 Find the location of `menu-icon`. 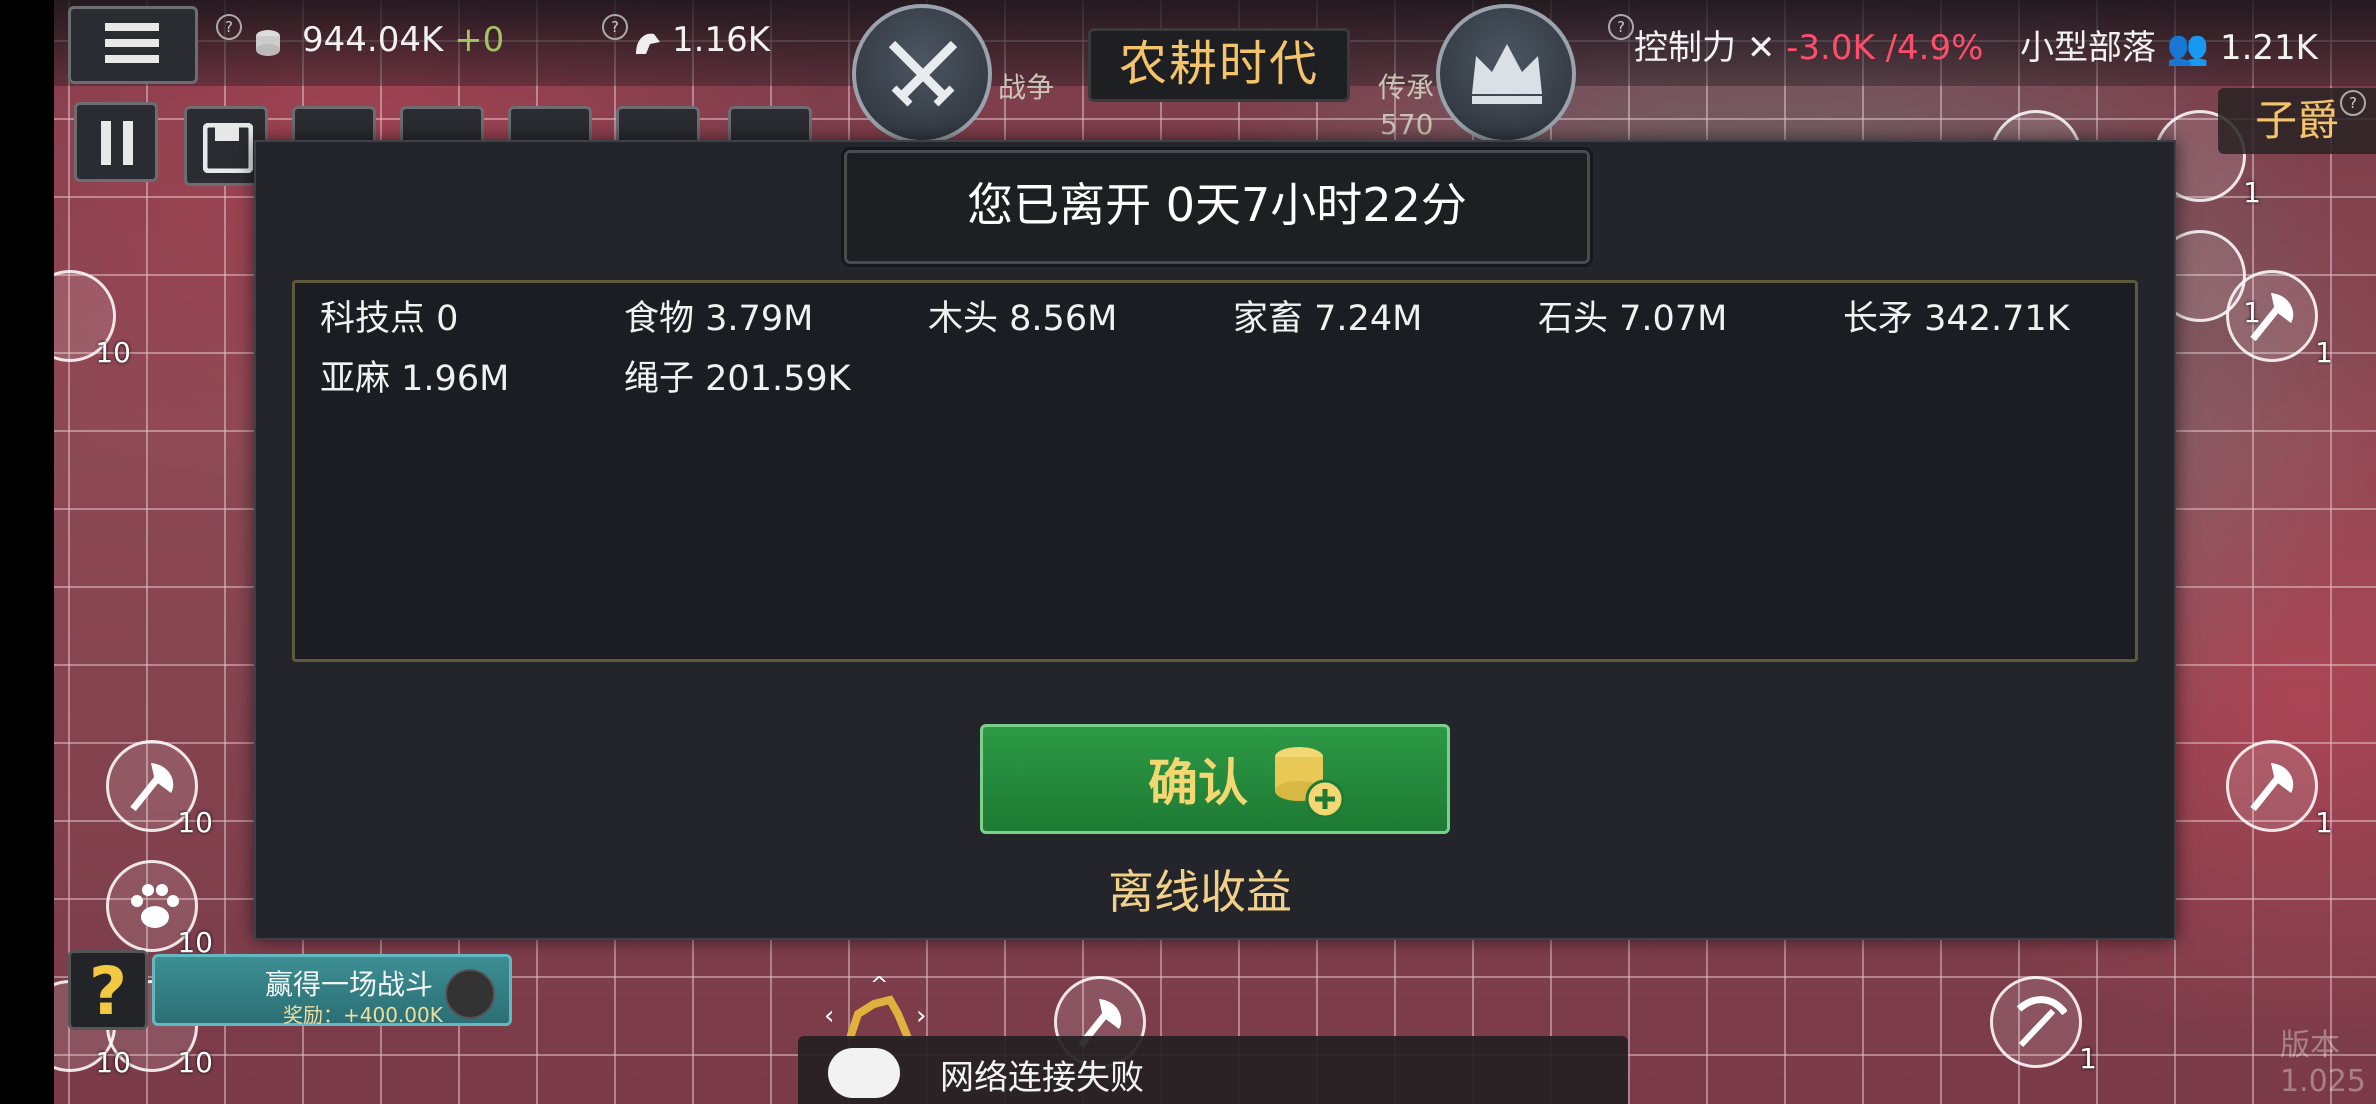

menu-icon is located at coordinates (132, 27).